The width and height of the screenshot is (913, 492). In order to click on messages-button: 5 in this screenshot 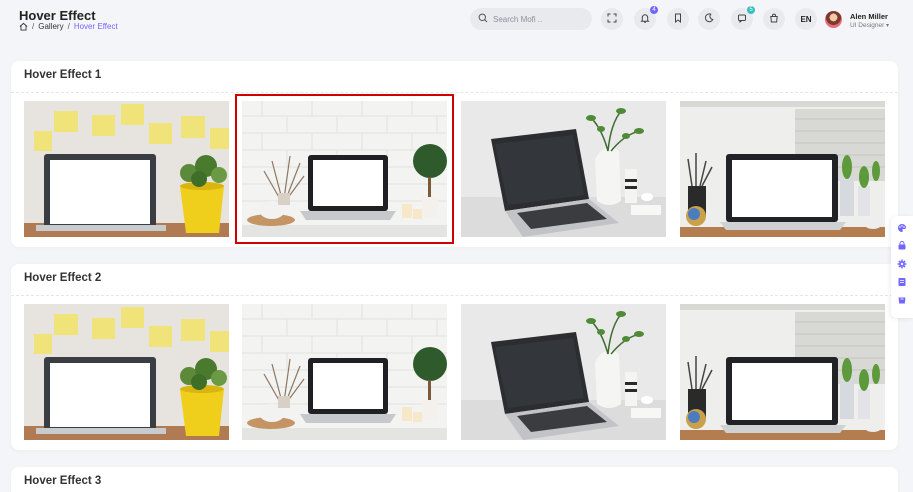, I will do `click(743, 18)`.